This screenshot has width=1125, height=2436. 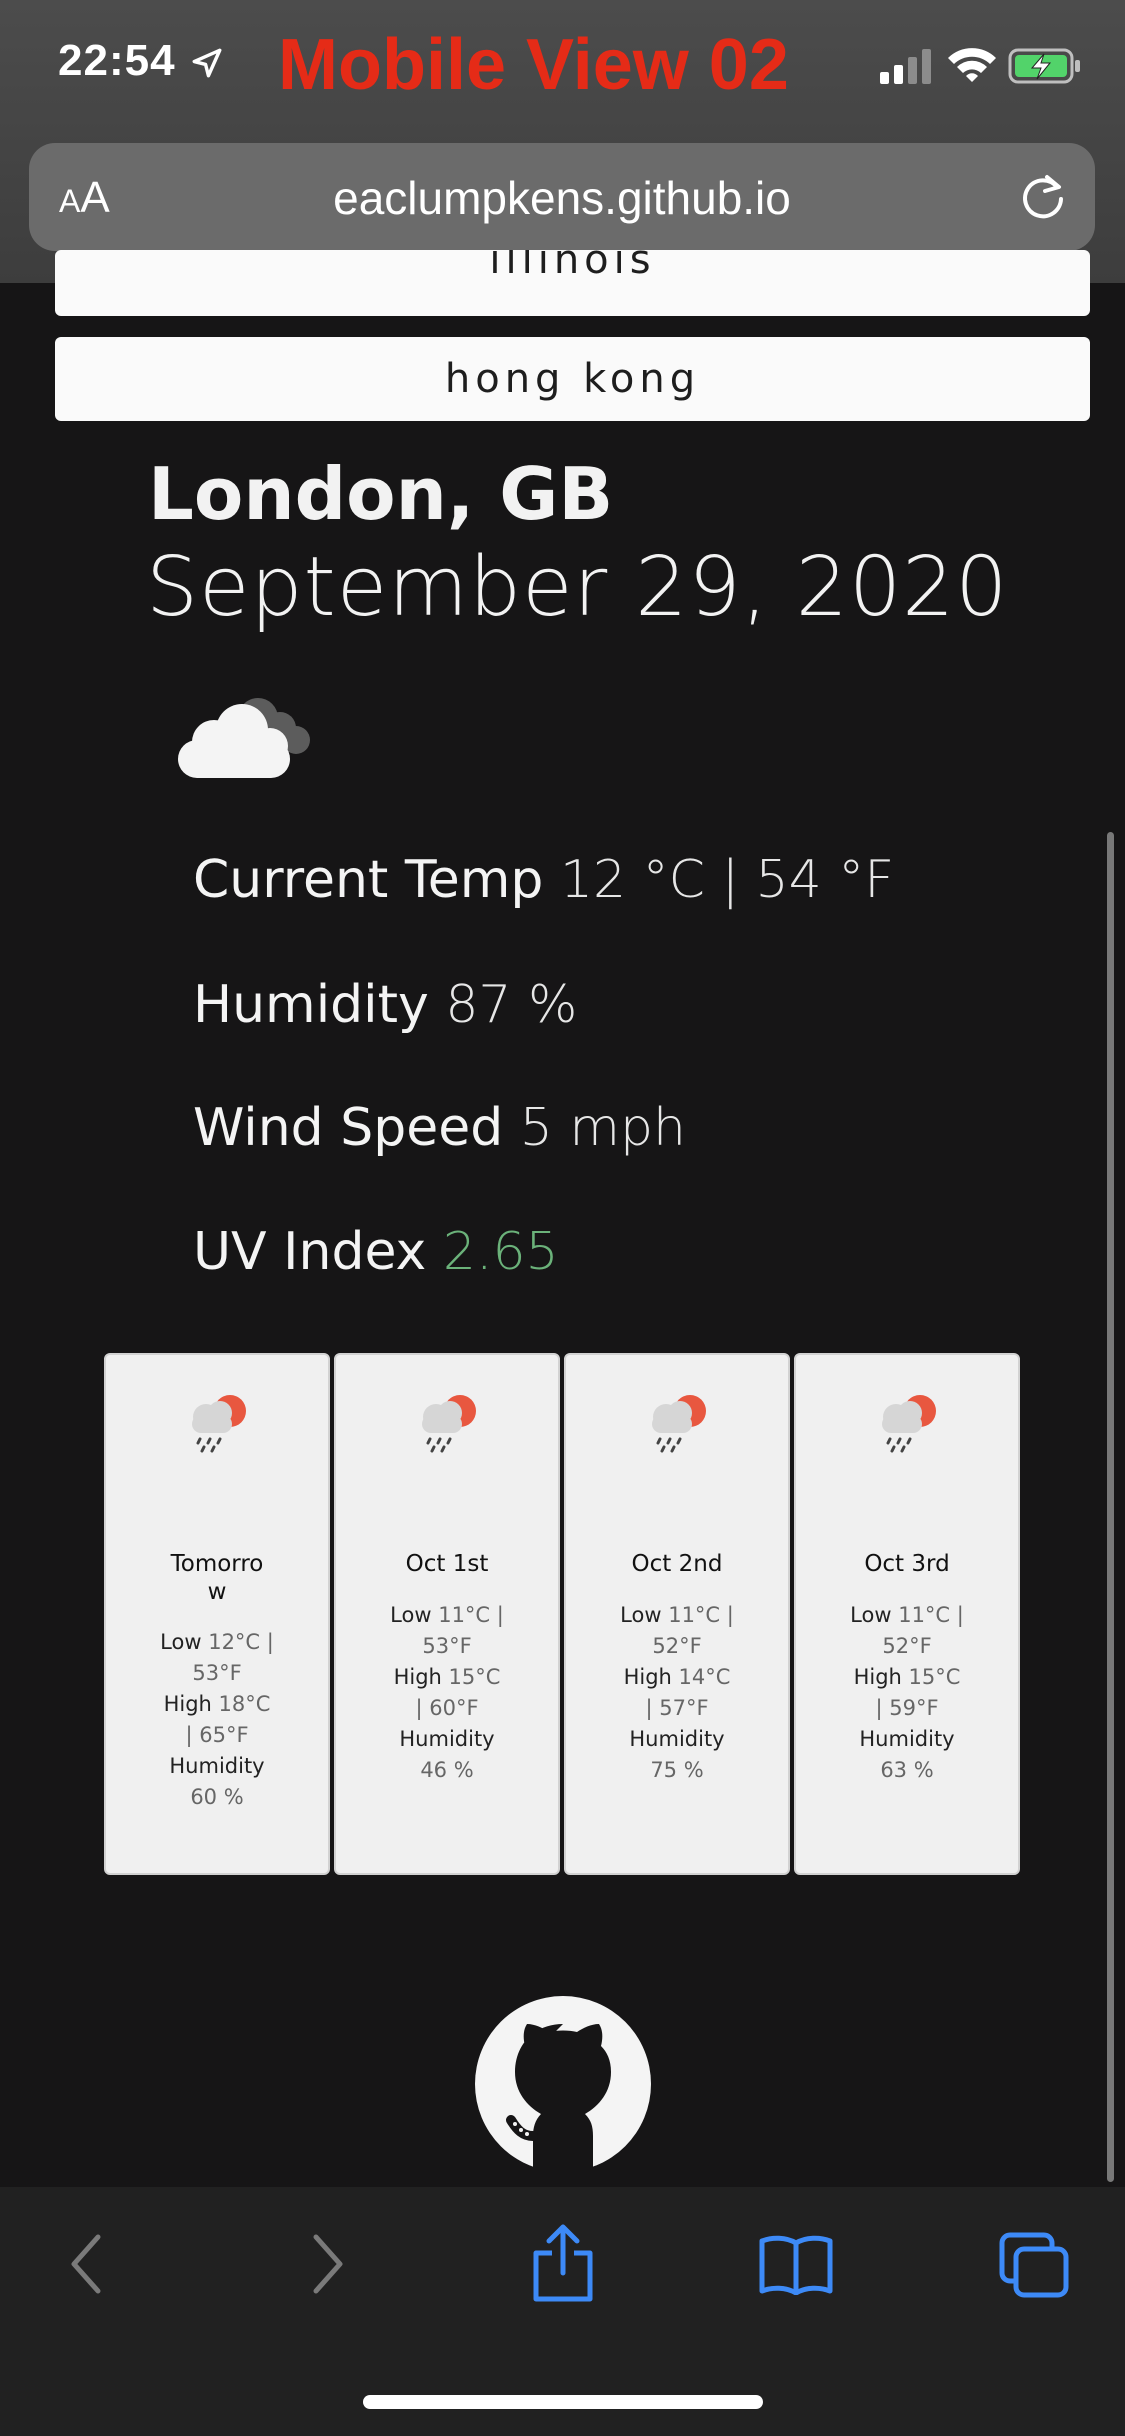 What do you see at coordinates (439, 1128) in the screenshot?
I see `wind-speed-row: Wind Speed 5 mph` at bounding box center [439, 1128].